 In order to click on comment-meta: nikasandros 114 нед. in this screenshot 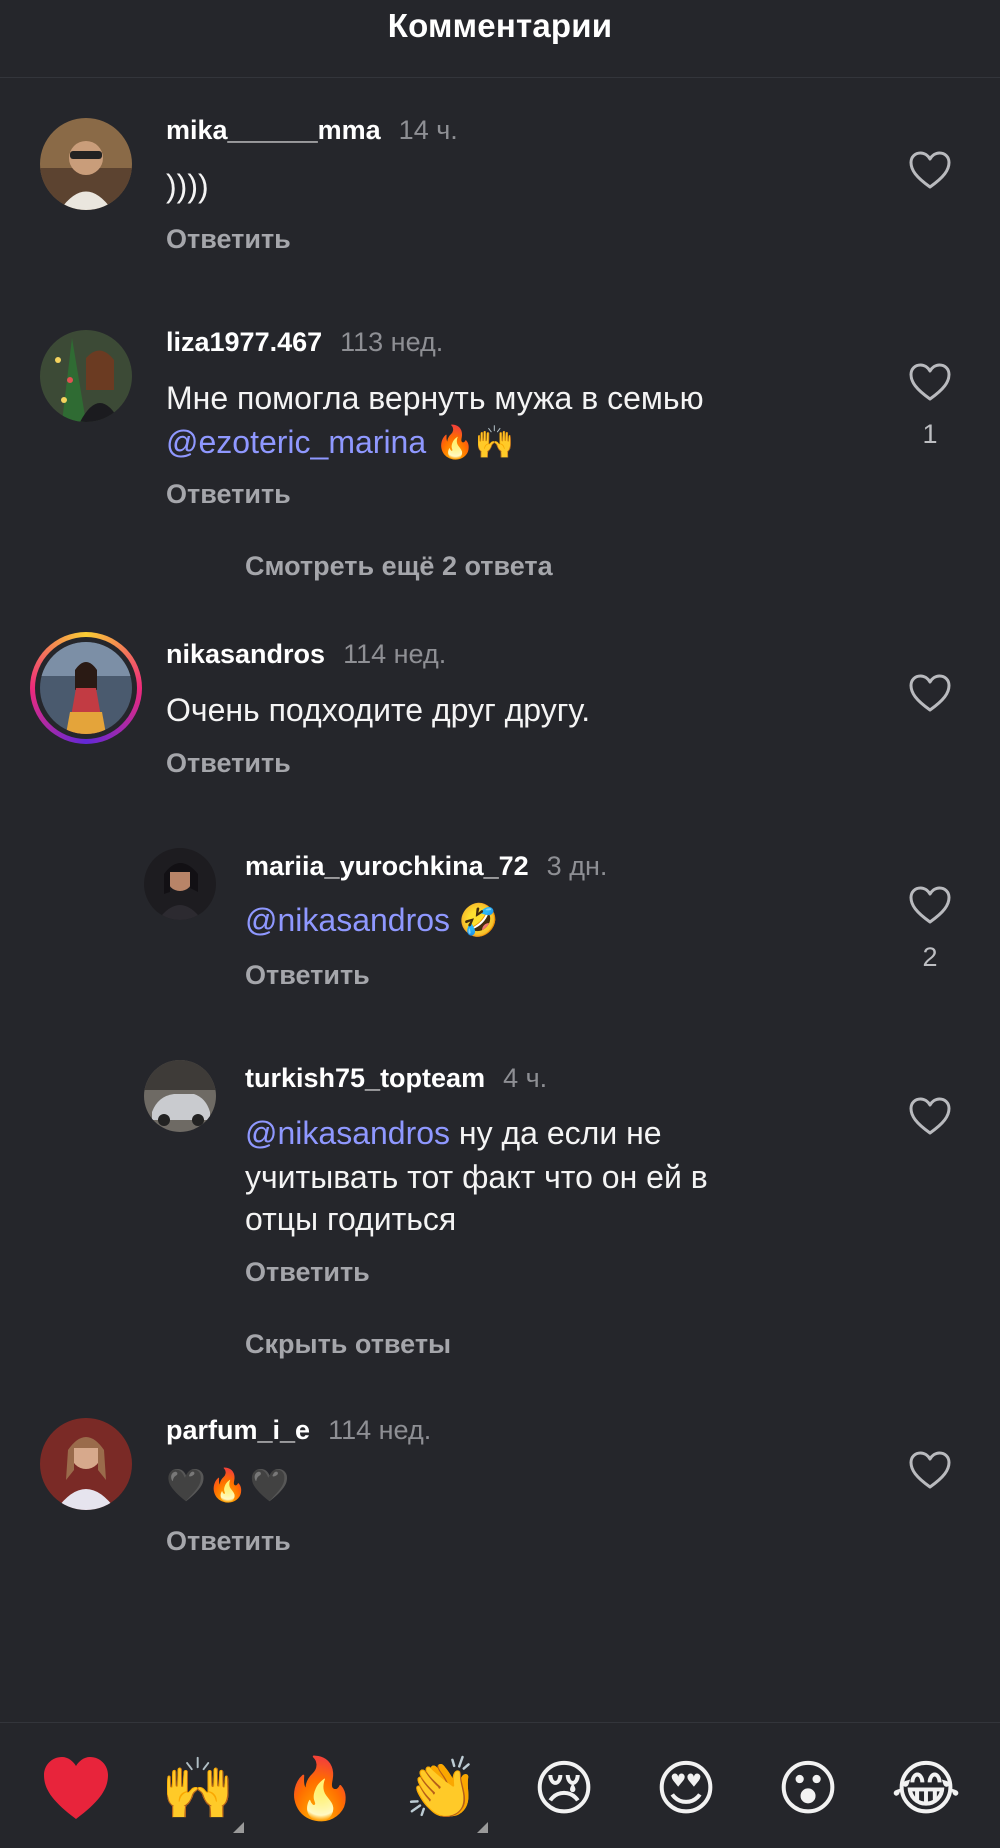, I will do `click(306, 654)`.